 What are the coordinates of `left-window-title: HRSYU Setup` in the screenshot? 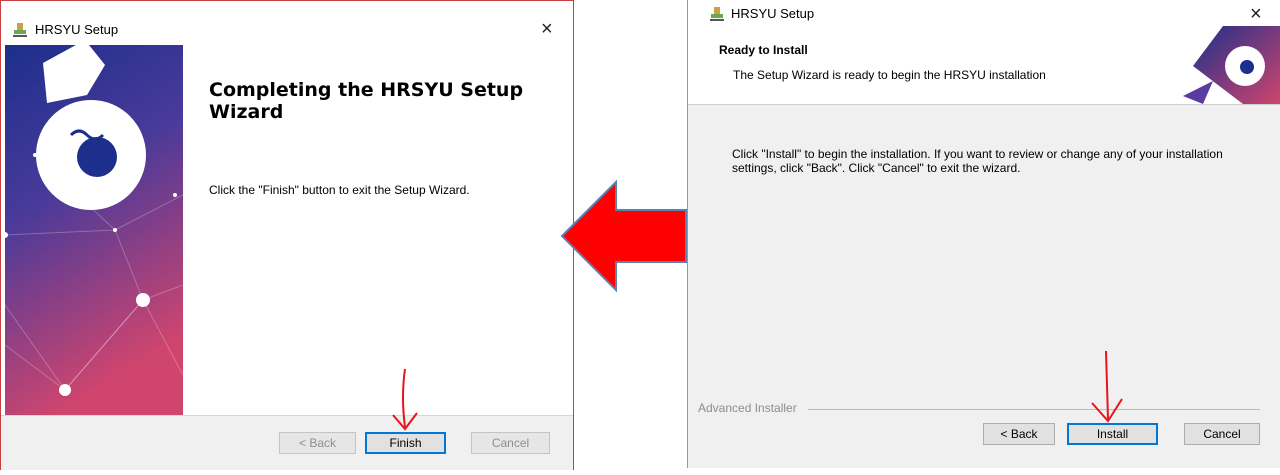 It's located at (77, 29).